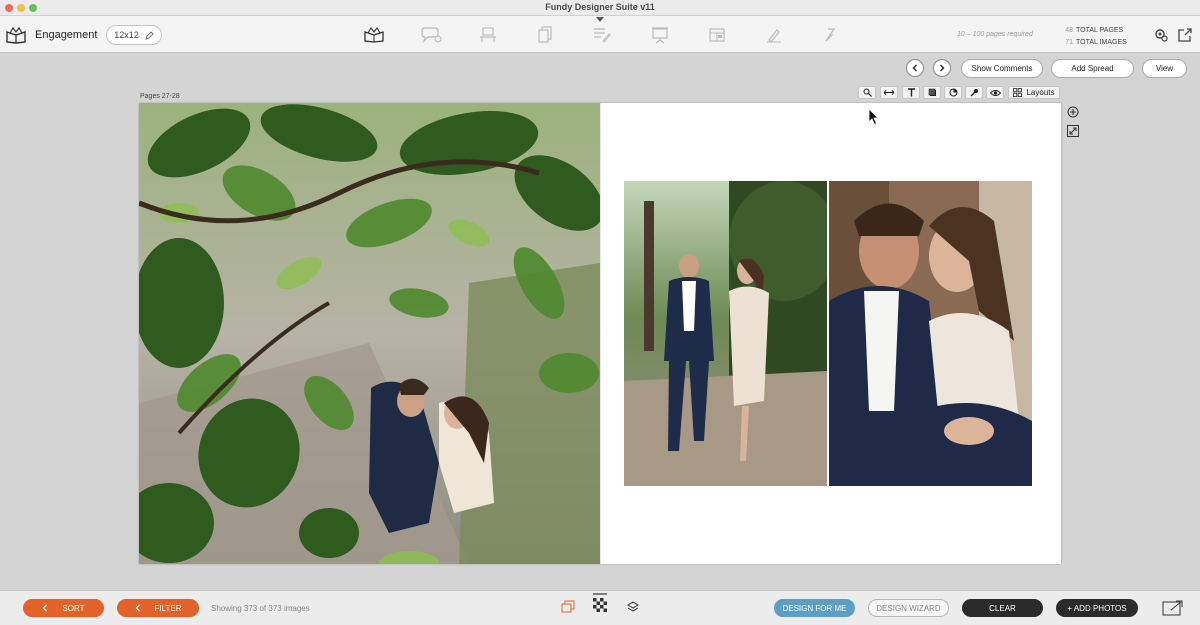 The image size is (1200, 625). I want to click on active-section-marker, so click(600, 19).